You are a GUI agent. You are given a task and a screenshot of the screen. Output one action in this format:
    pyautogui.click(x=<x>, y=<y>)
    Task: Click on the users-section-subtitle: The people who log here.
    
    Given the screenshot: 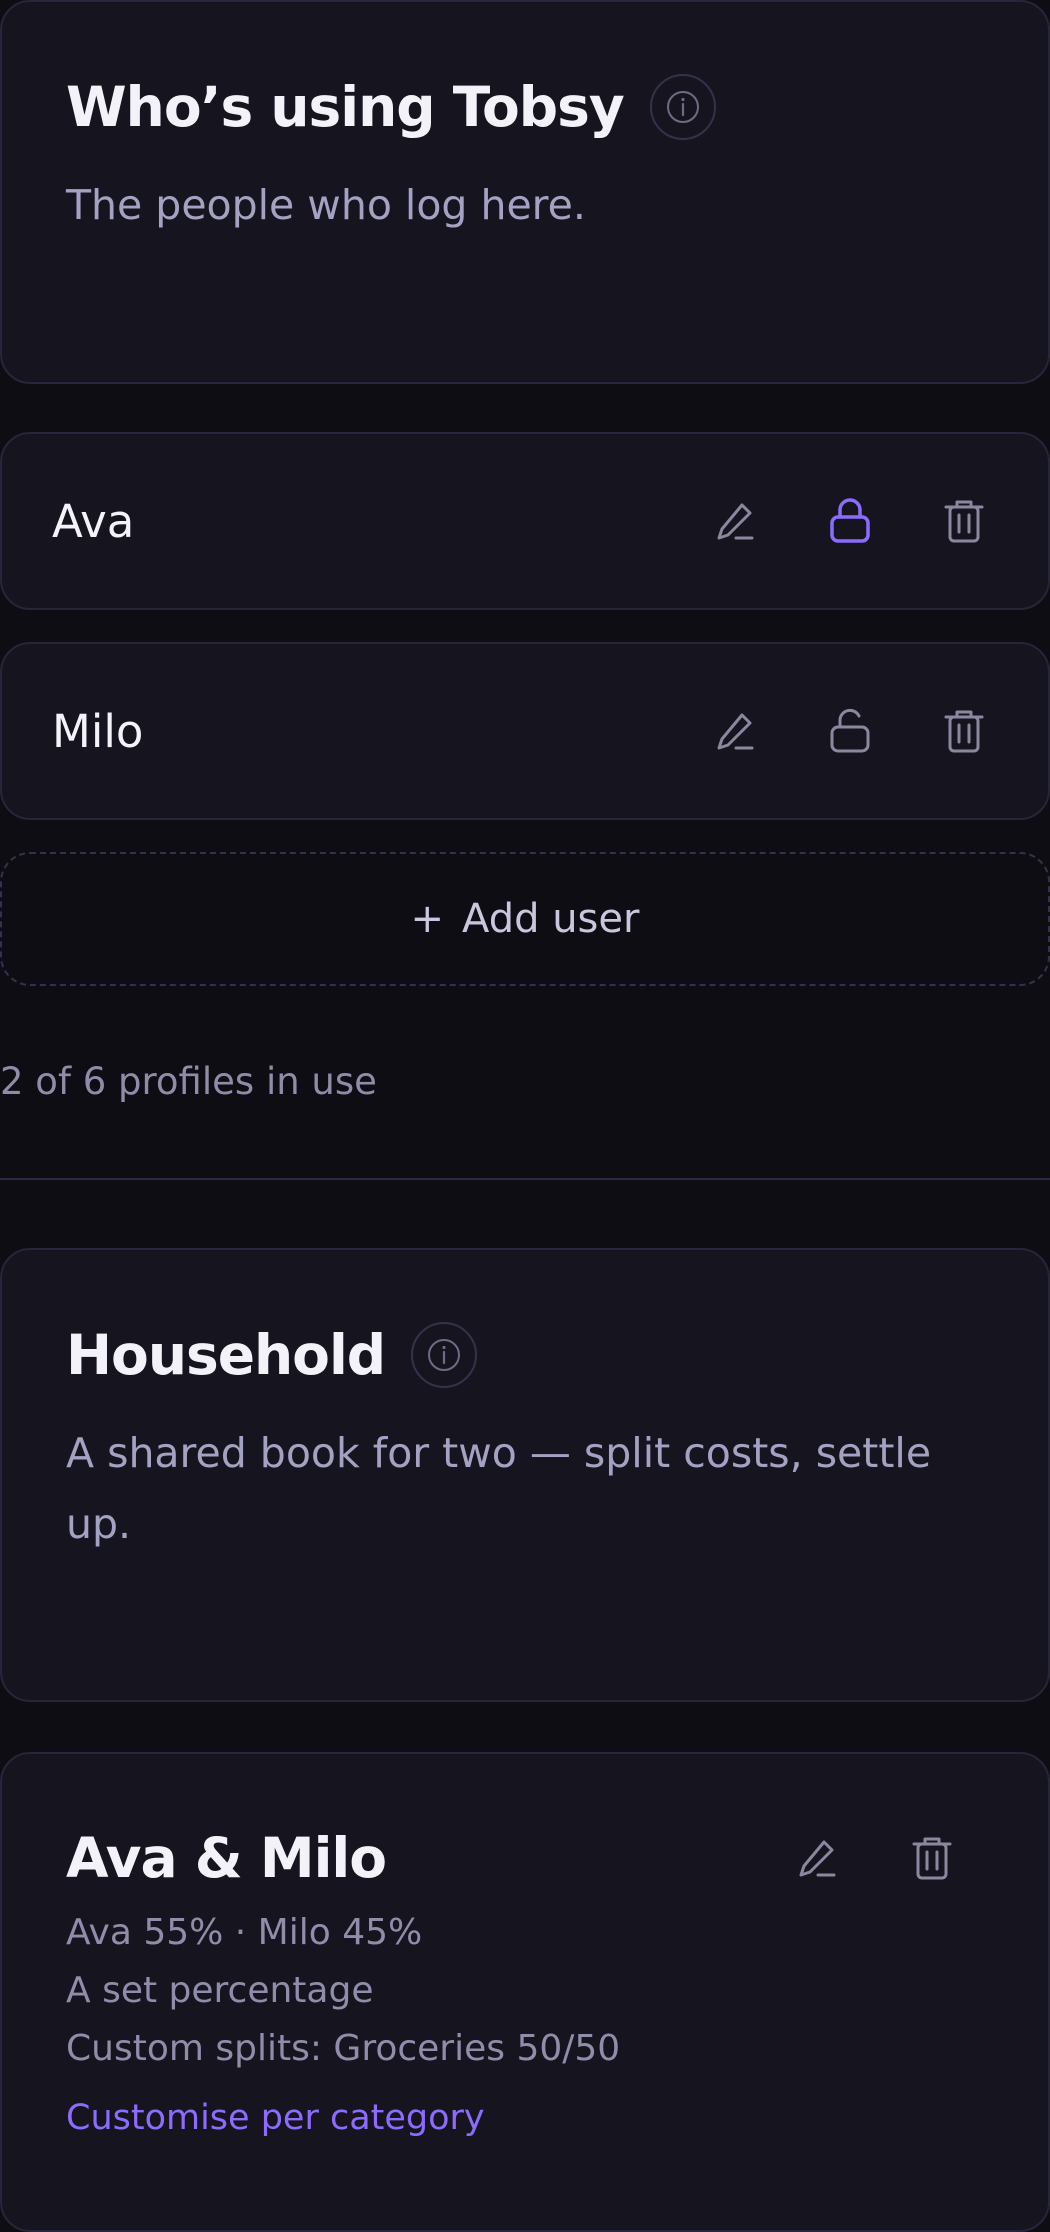 What is the action you would take?
    pyautogui.click(x=326, y=205)
    